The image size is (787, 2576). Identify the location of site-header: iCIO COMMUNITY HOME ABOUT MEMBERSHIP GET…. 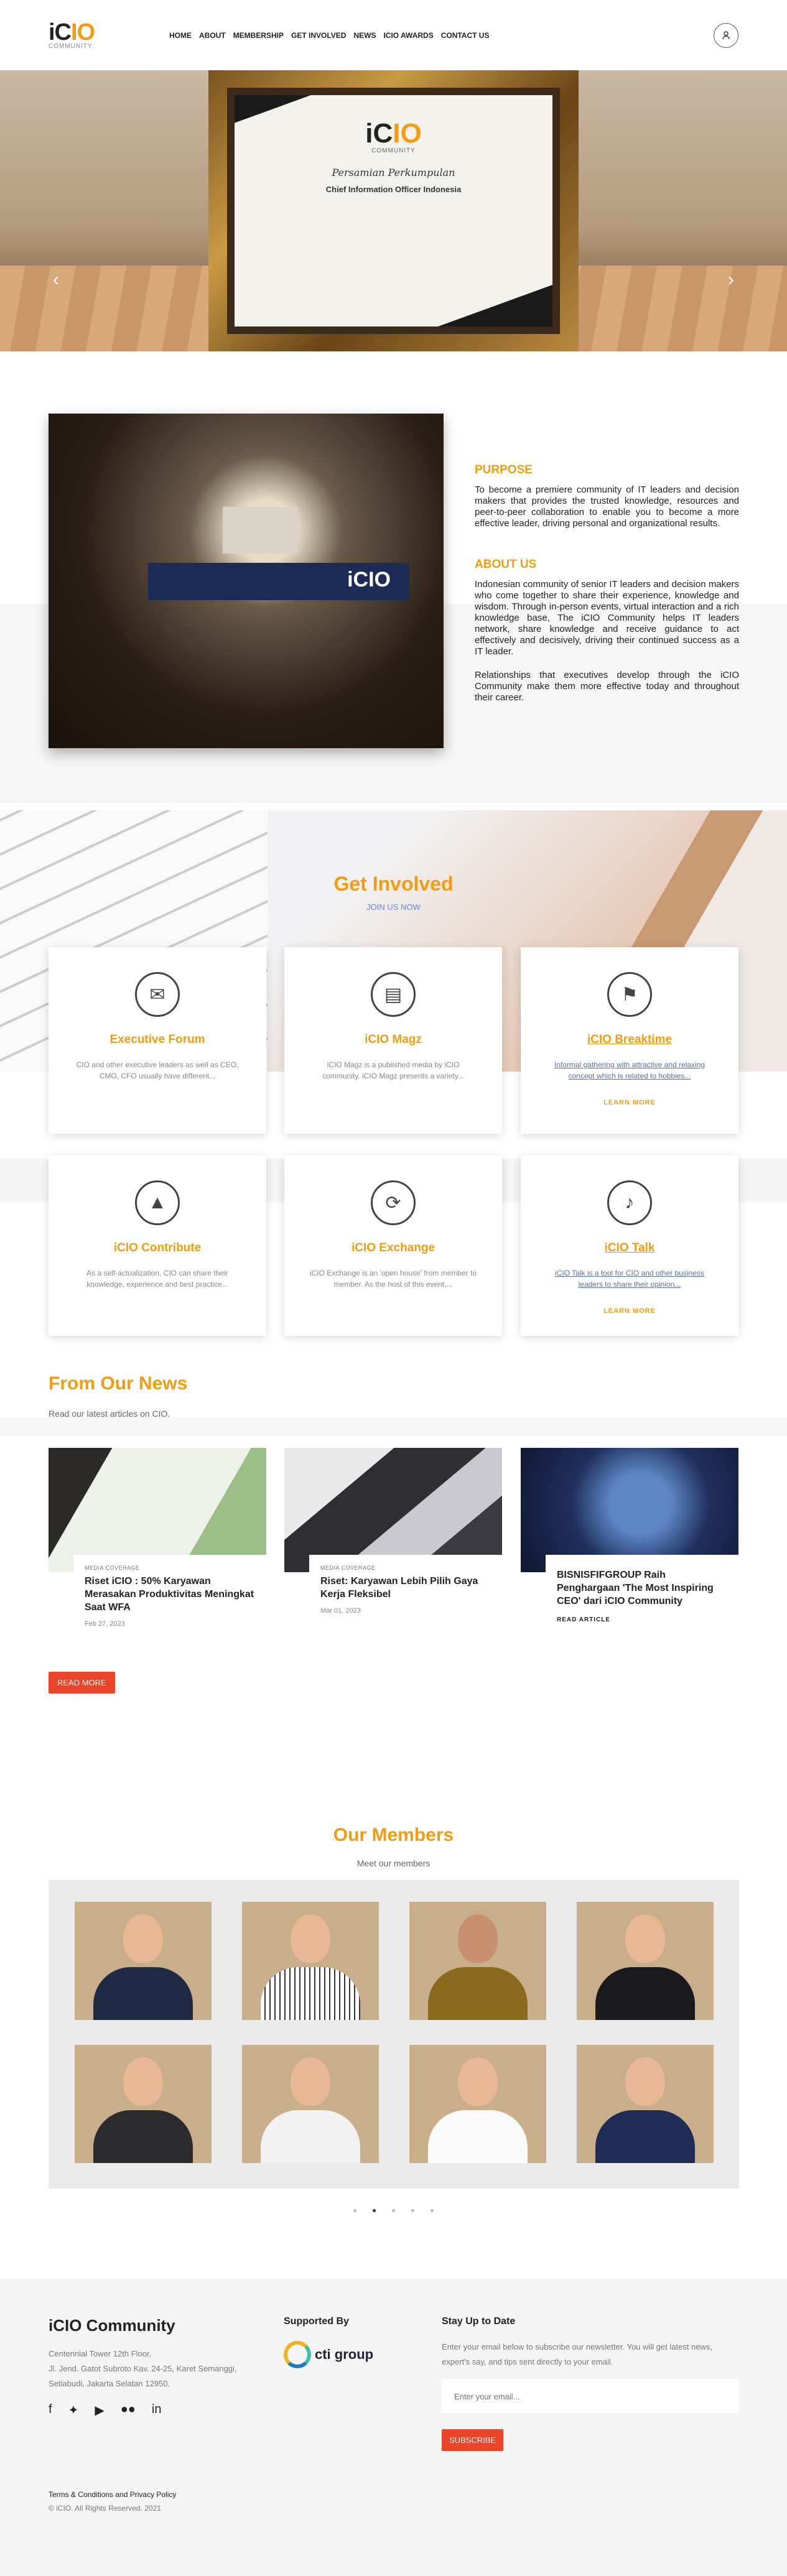
(393, 35).